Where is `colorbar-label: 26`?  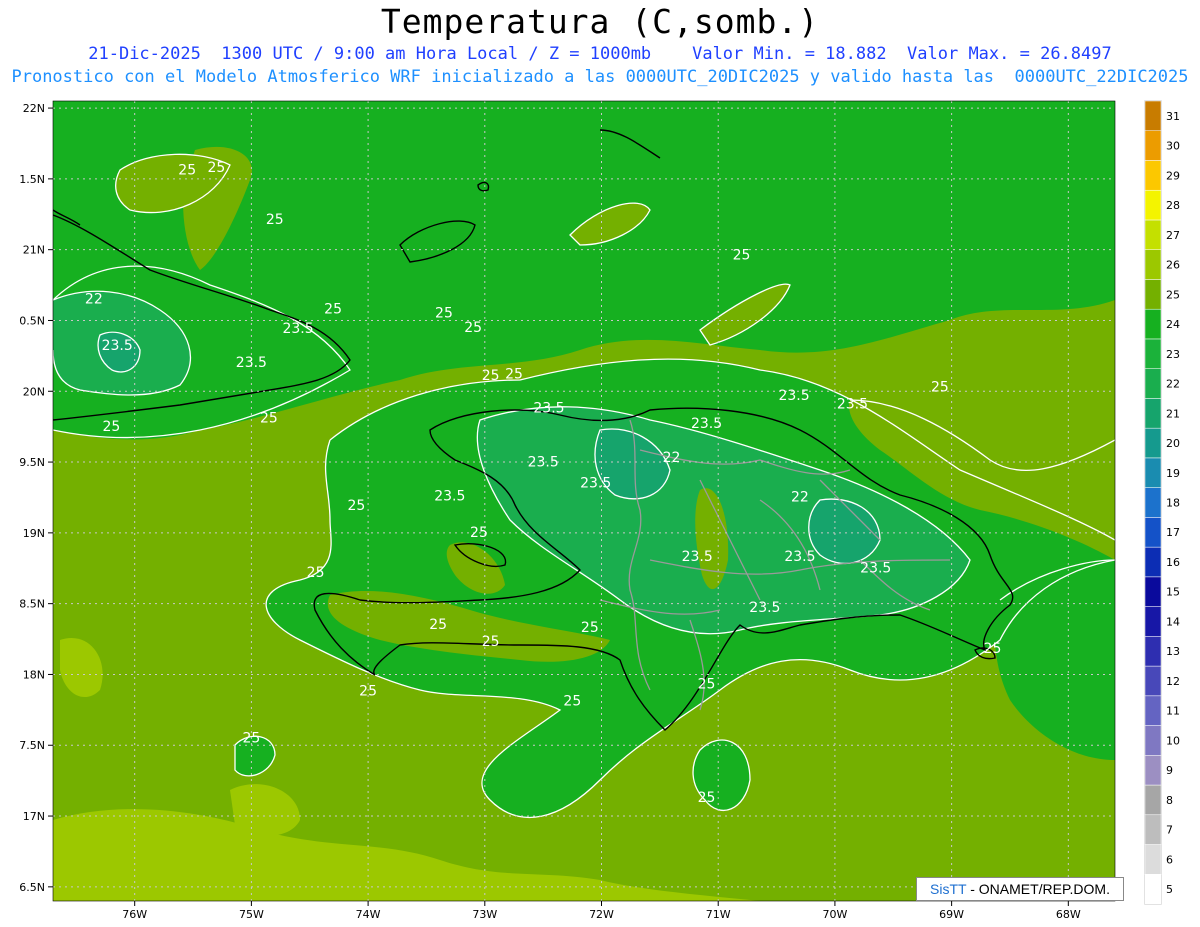 colorbar-label: 26 is located at coordinates (1173, 265).